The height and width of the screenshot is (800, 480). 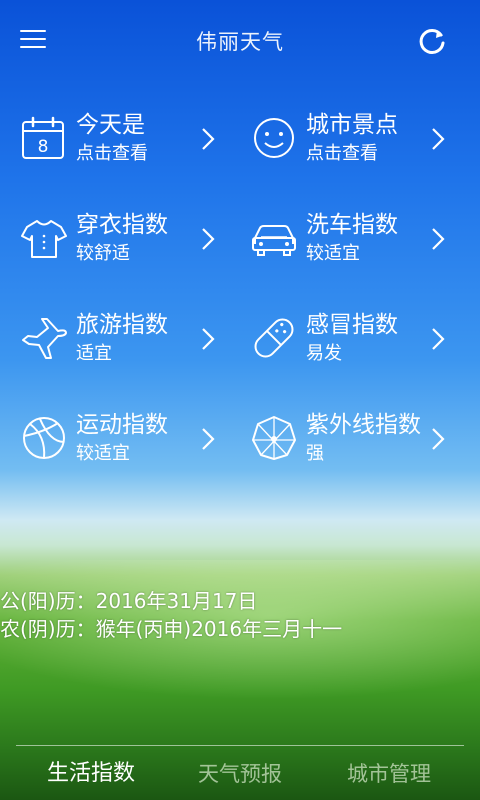 I want to click on refresh-icon, so click(x=432, y=41).